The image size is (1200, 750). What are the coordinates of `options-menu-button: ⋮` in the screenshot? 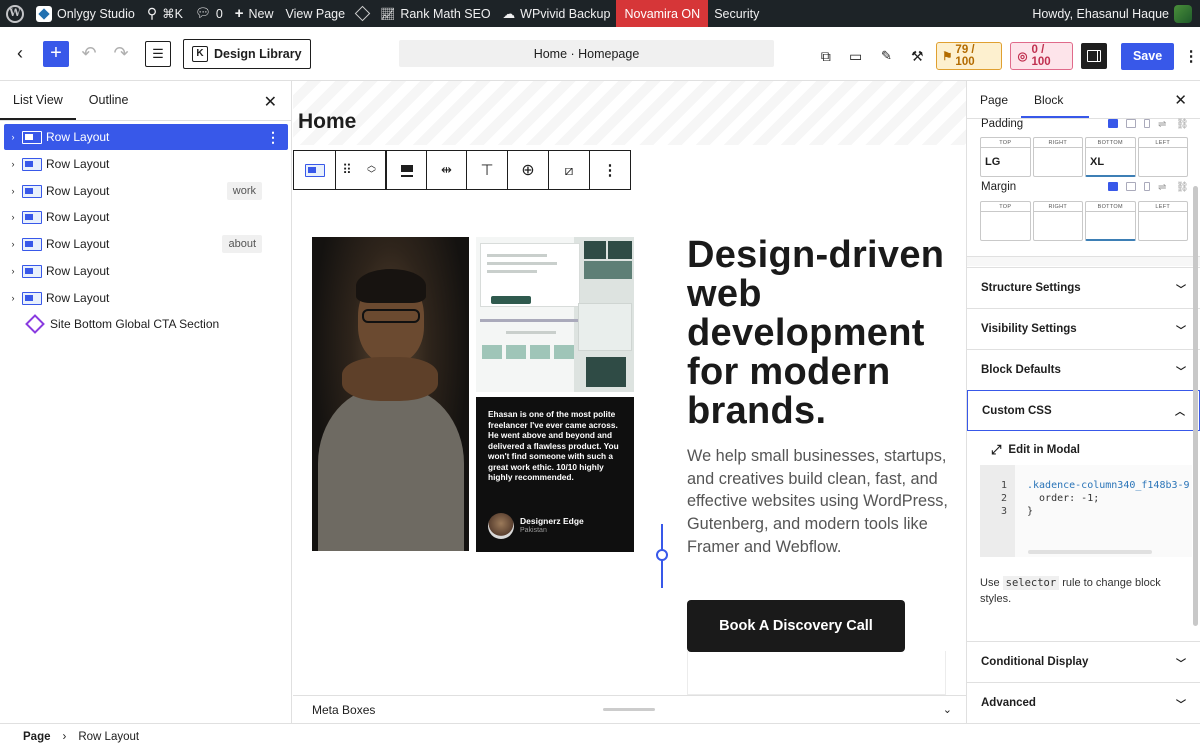 It's located at (1191, 56).